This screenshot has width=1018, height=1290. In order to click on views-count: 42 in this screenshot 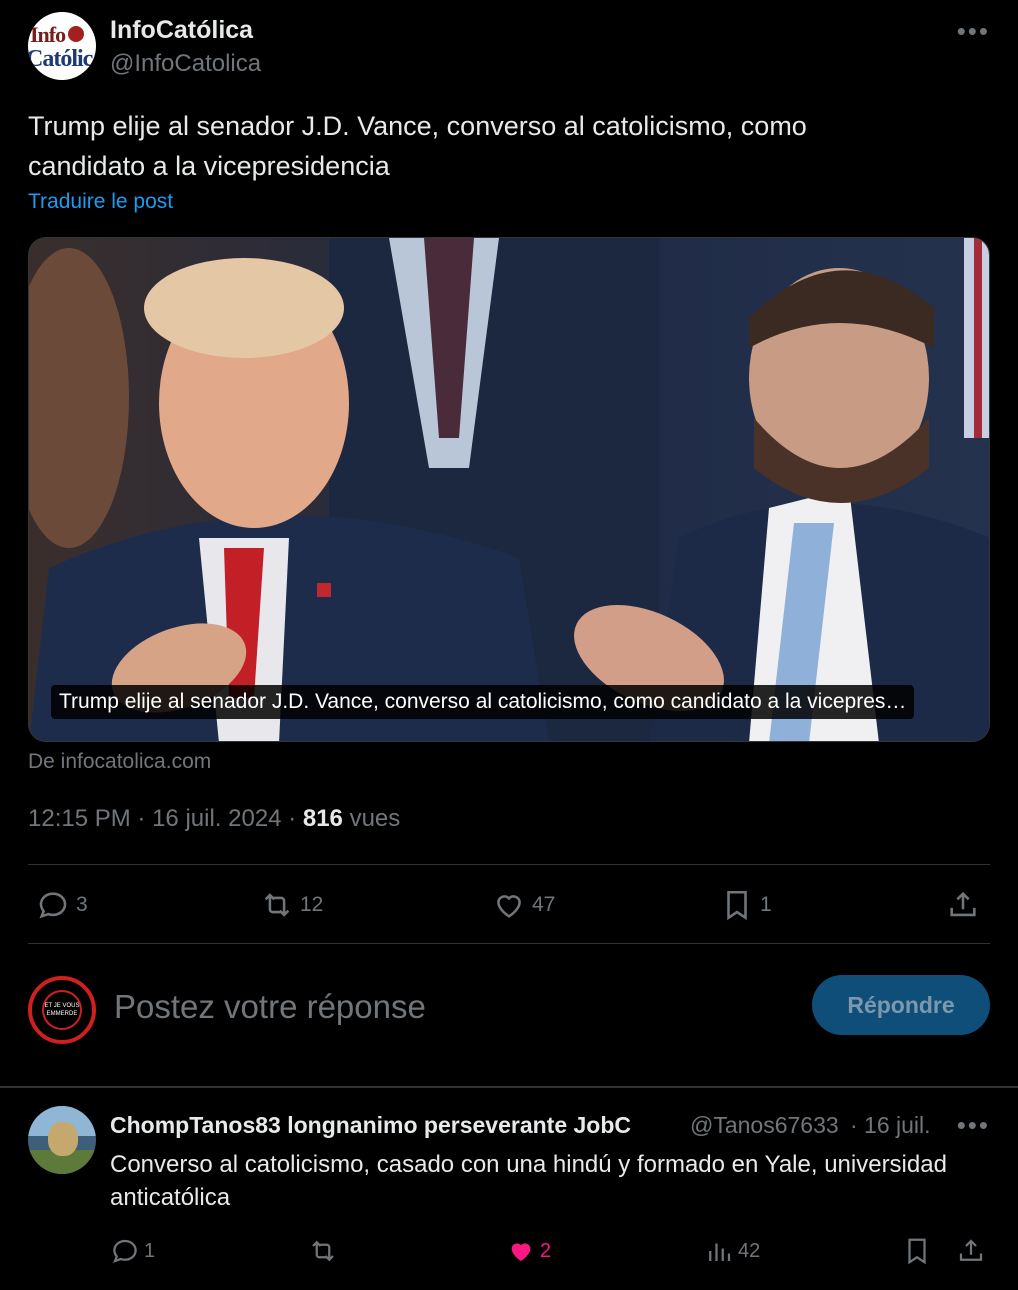, I will do `click(749, 1250)`.